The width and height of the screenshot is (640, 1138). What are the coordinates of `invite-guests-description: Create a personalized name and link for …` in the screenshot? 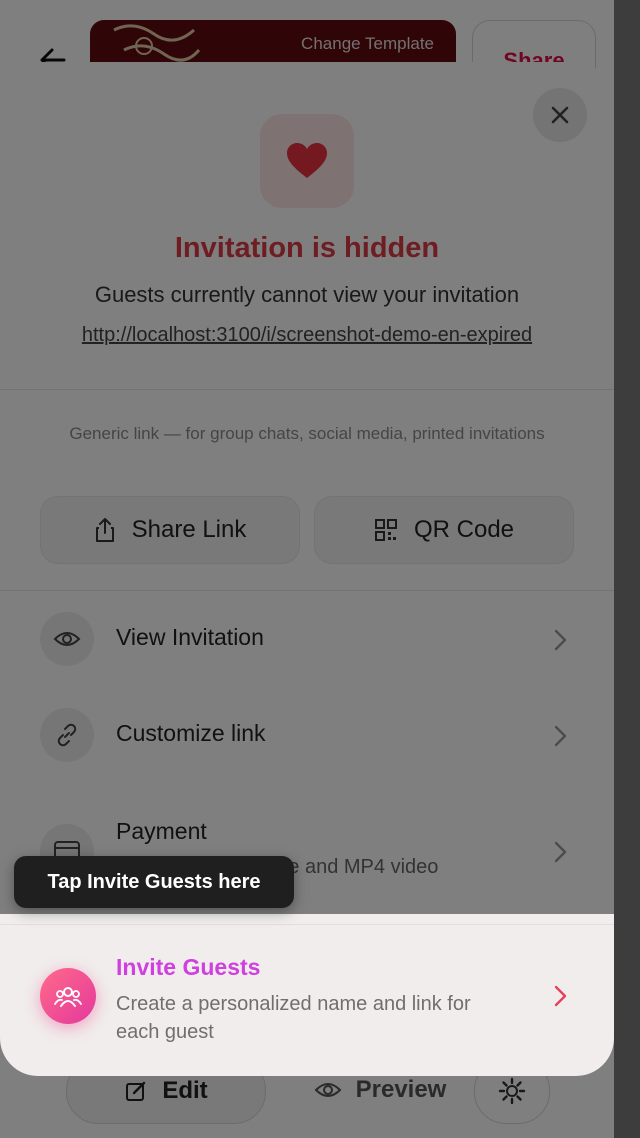 It's located at (293, 1018).